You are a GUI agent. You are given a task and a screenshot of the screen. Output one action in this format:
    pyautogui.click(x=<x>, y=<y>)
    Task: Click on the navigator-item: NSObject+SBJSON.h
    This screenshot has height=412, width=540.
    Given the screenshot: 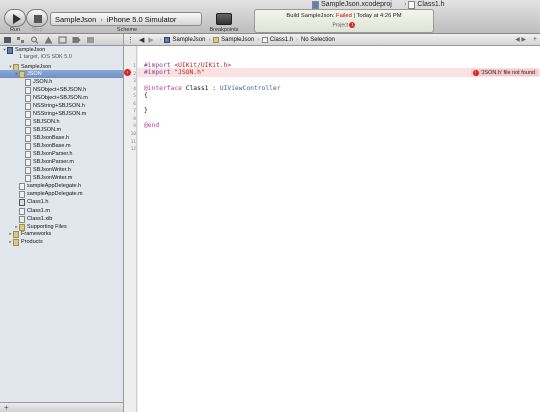 What is the action you would take?
    pyautogui.click(x=61, y=90)
    